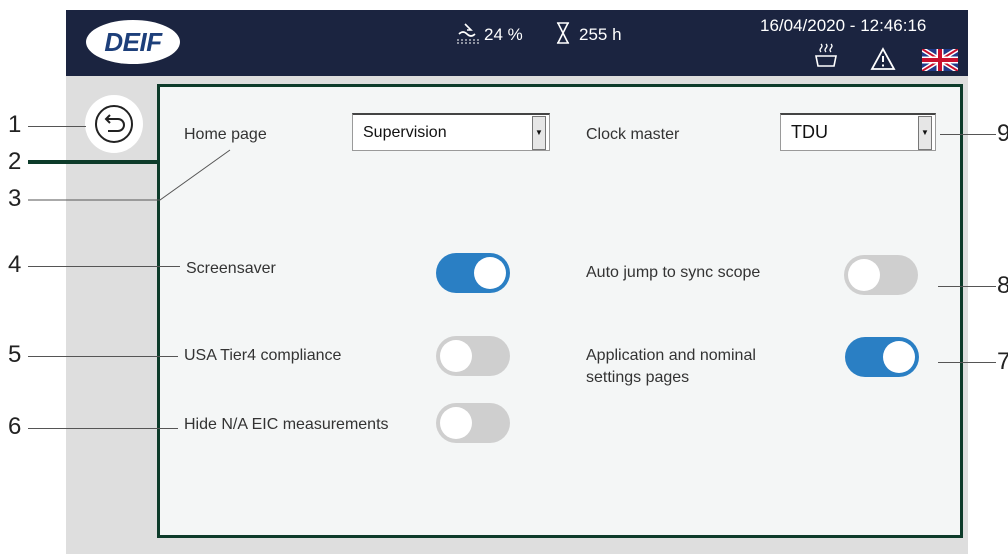 The image size is (1008, 554). I want to click on callout-5: 5, so click(15, 354).